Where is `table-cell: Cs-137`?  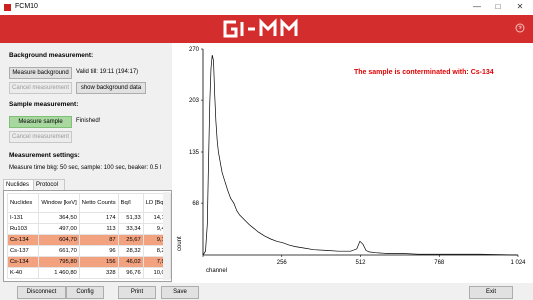
table-cell: Cs-137 is located at coordinates (23, 251).